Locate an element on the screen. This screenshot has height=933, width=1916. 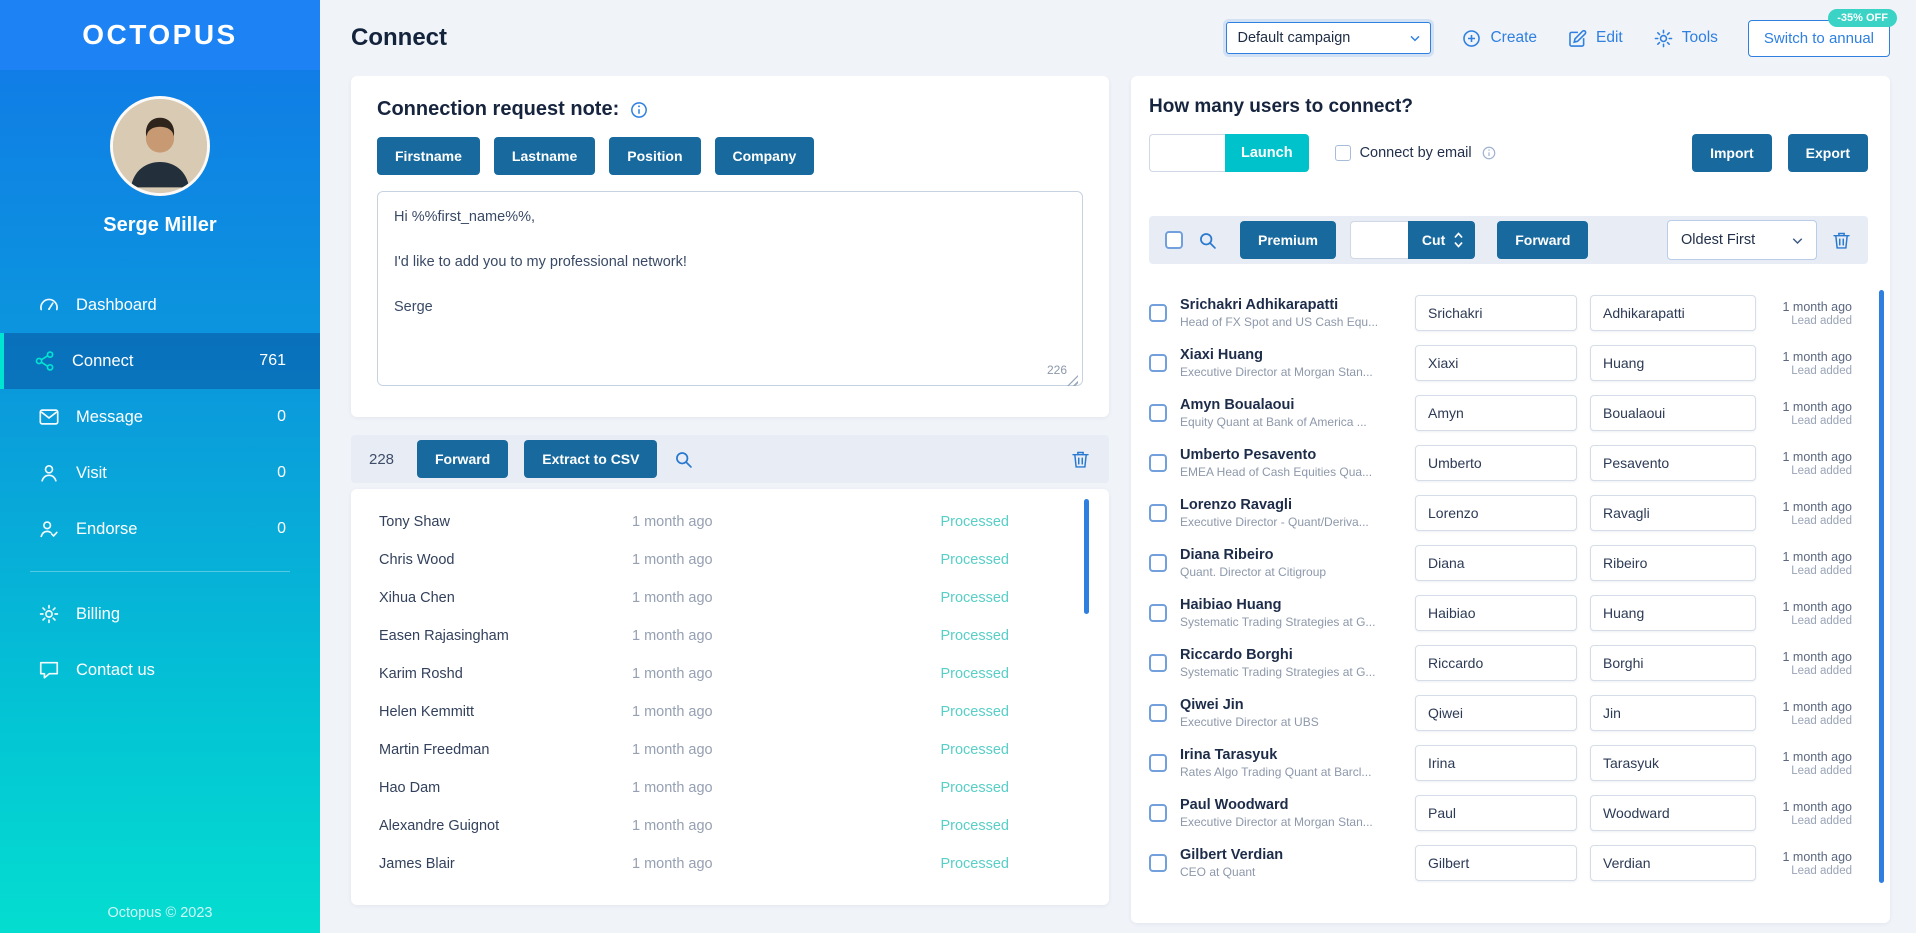
sidebar-item-dashboard: Dashboard is located at coordinates (160, 305).